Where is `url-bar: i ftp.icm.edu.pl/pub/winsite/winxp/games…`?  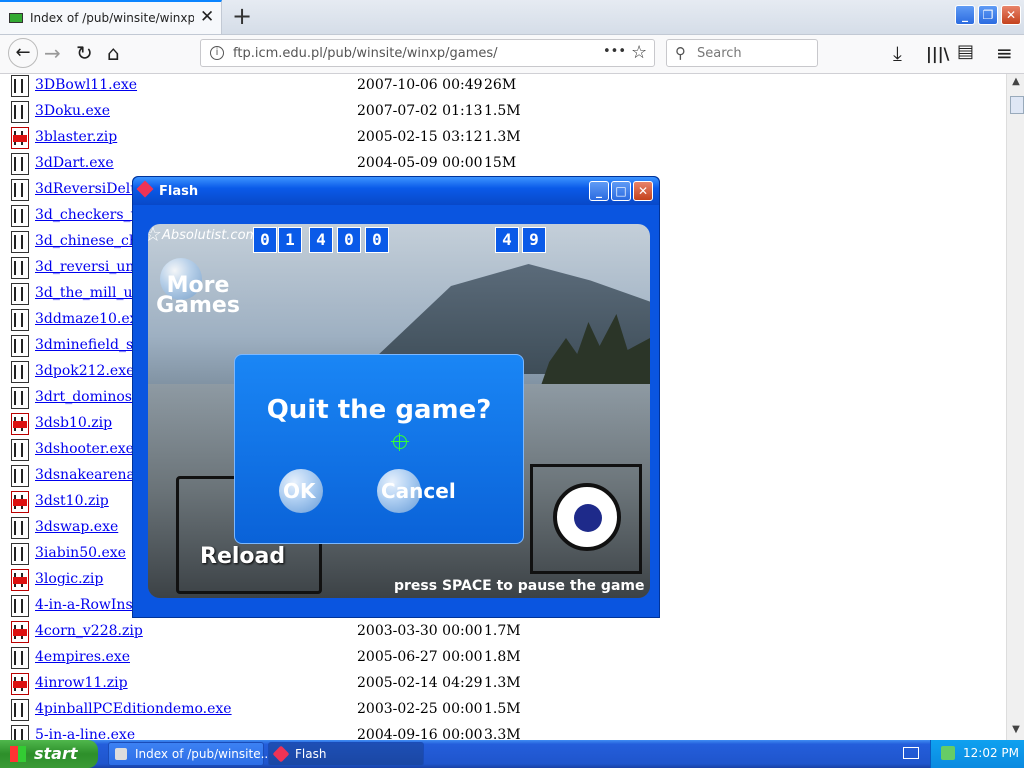 url-bar: i ftp.icm.edu.pl/pub/winsite/winxp/games… is located at coordinates (427, 53).